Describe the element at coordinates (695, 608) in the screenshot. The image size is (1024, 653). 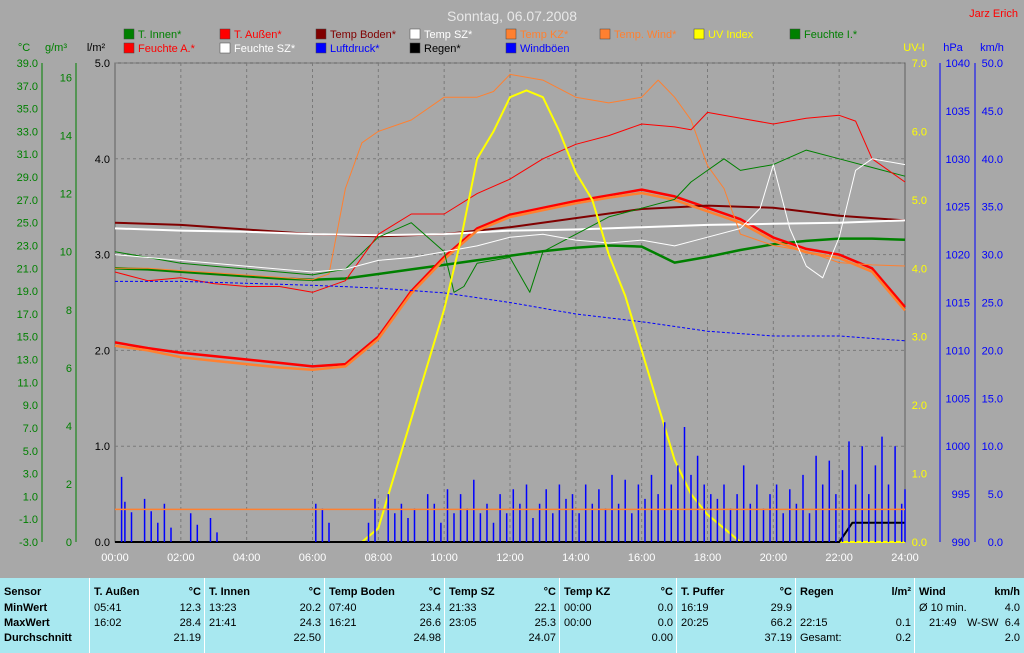
I see `stats-min-time: 16:19` at that location.